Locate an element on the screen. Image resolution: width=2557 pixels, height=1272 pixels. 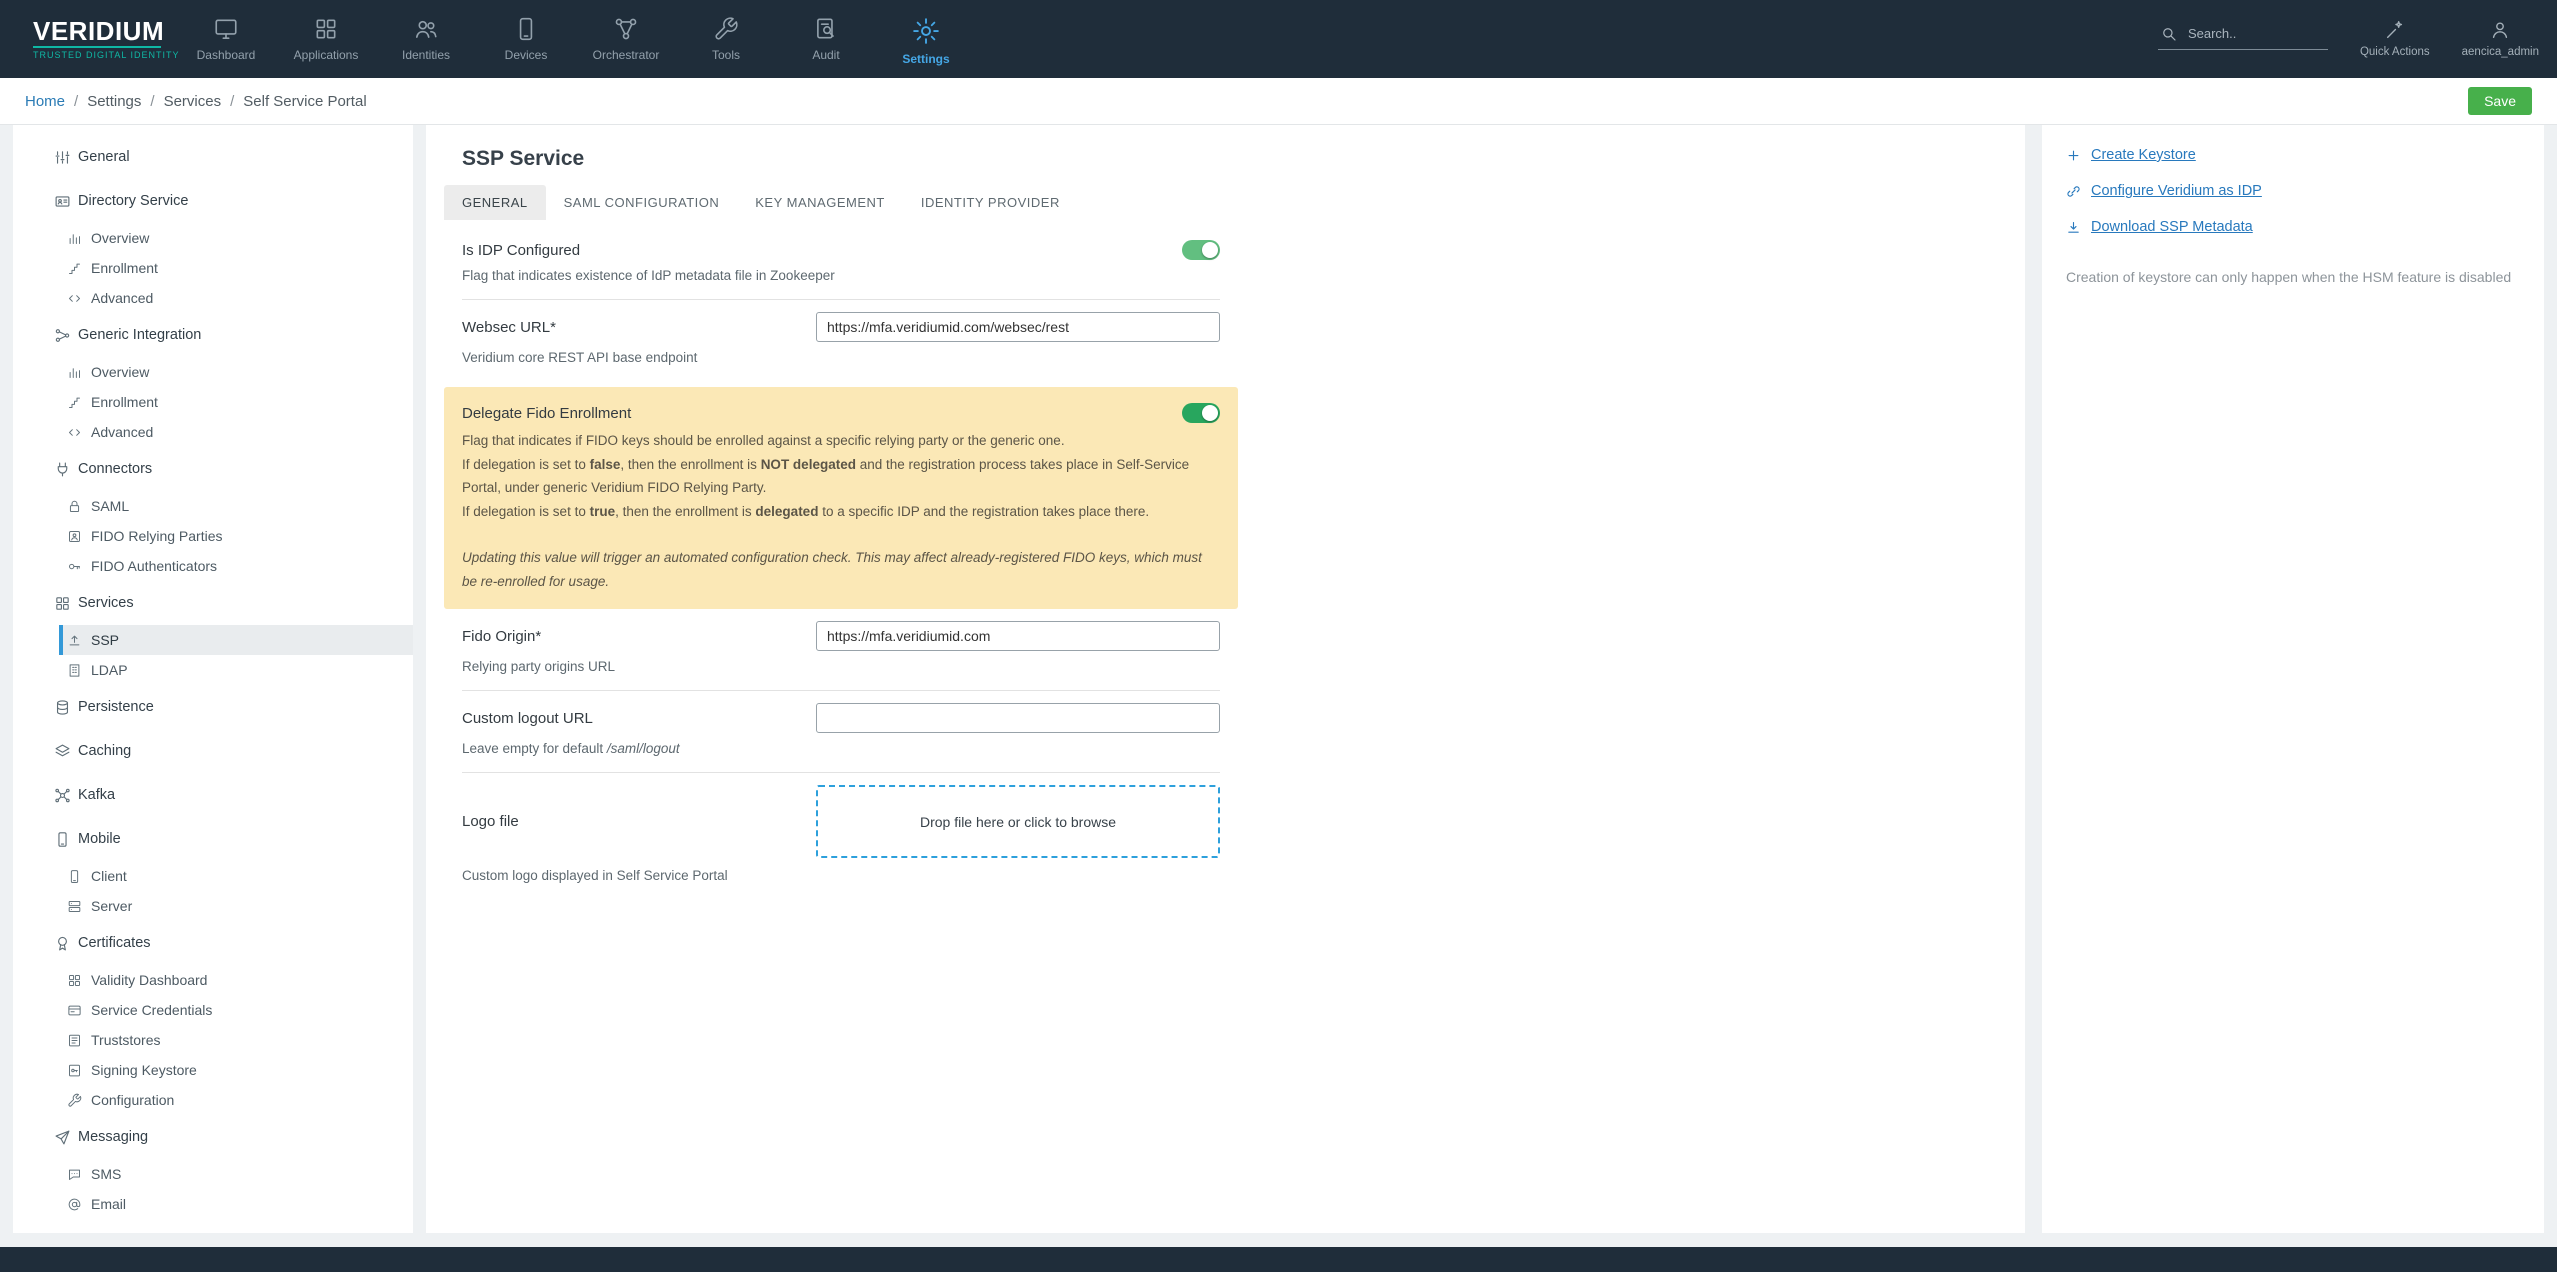
link-download-ssp-metadata: Download SSP Metadata is located at coordinates (2293, 227).